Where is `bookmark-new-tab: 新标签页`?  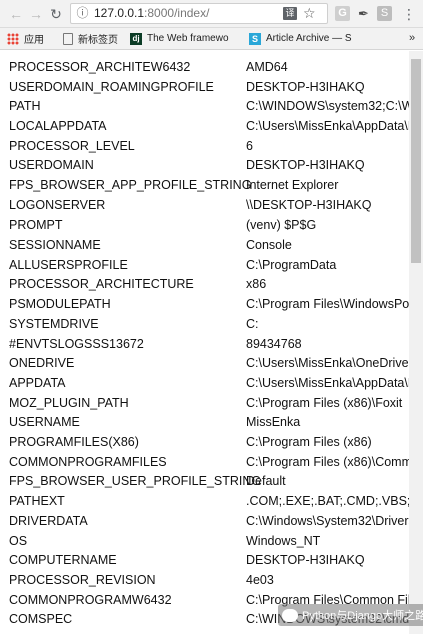 bookmark-new-tab: 新标签页 is located at coordinates (90, 38).